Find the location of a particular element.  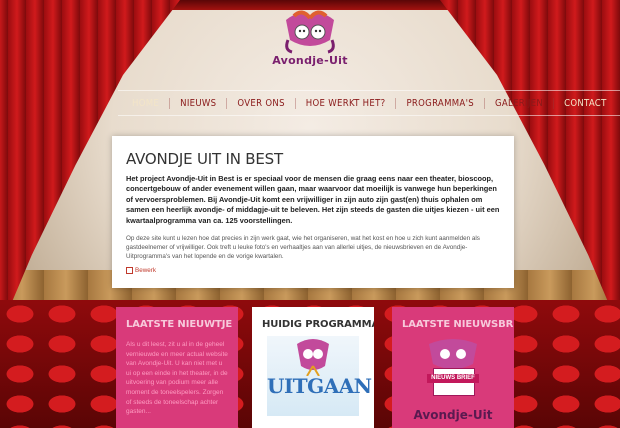

program-cover-image: UITGAAN is located at coordinates (319, 376).